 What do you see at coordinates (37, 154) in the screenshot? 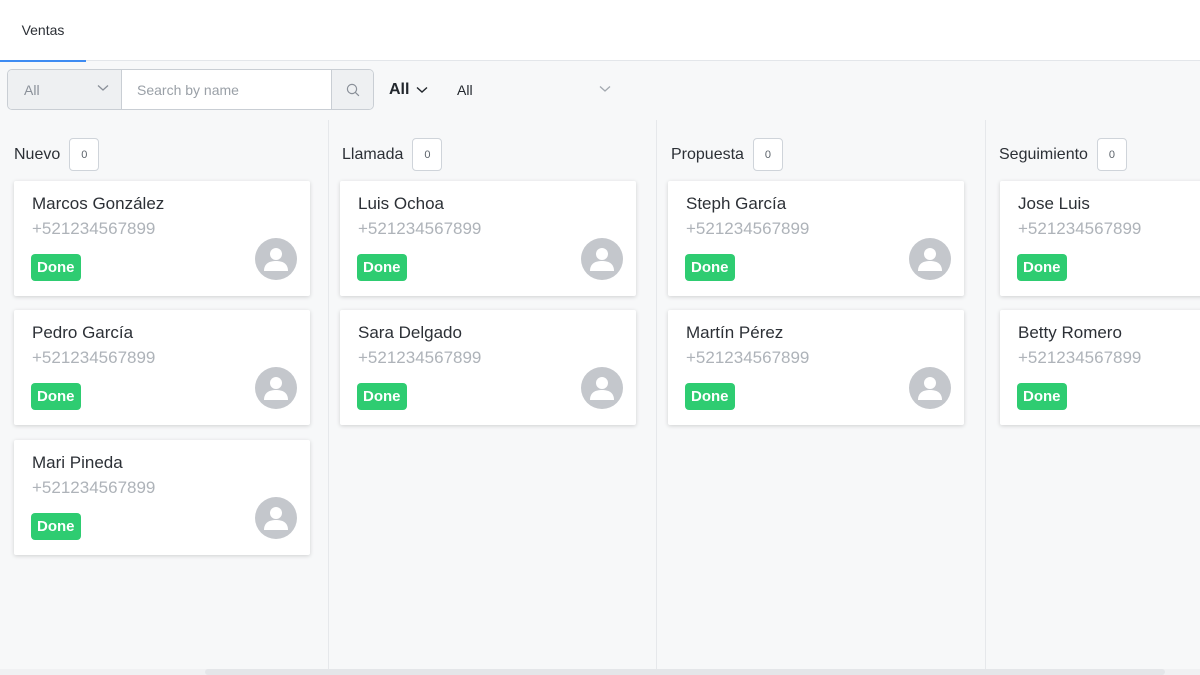
I see `column-title: Nuevo` at bounding box center [37, 154].